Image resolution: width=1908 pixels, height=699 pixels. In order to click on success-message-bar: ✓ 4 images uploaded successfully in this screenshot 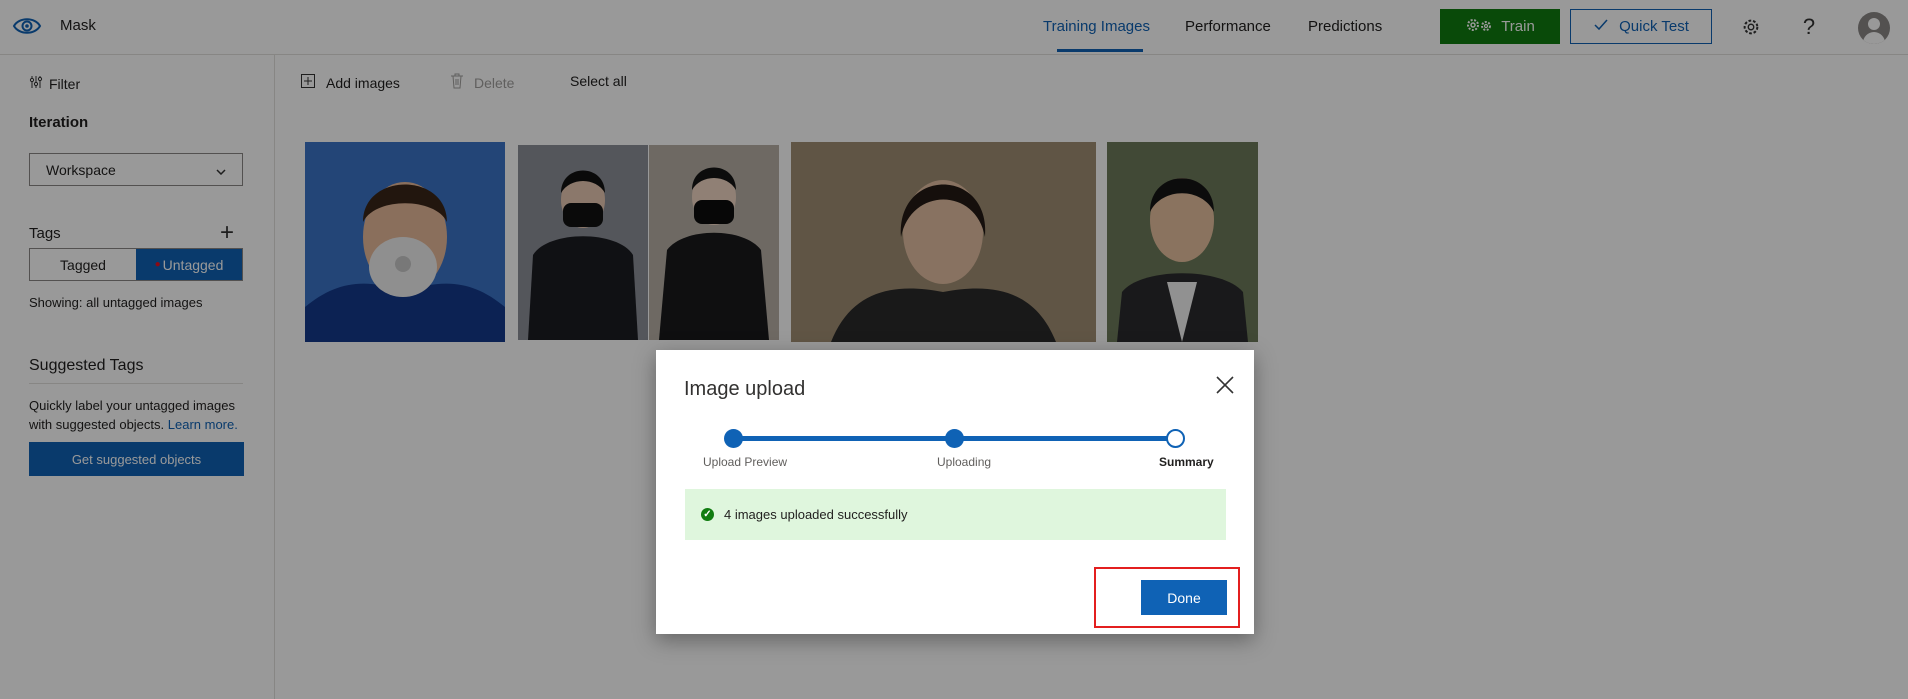, I will do `click(955, 514)`.